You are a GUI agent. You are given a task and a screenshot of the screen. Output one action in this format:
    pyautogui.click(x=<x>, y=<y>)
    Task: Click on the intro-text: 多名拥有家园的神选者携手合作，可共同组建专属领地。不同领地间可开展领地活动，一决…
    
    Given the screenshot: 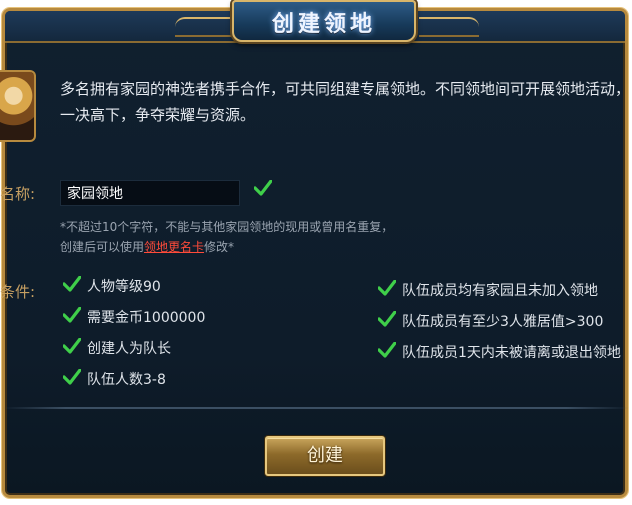 What is the action you would take?
    pyautogui.click(x=345, y=102)
    